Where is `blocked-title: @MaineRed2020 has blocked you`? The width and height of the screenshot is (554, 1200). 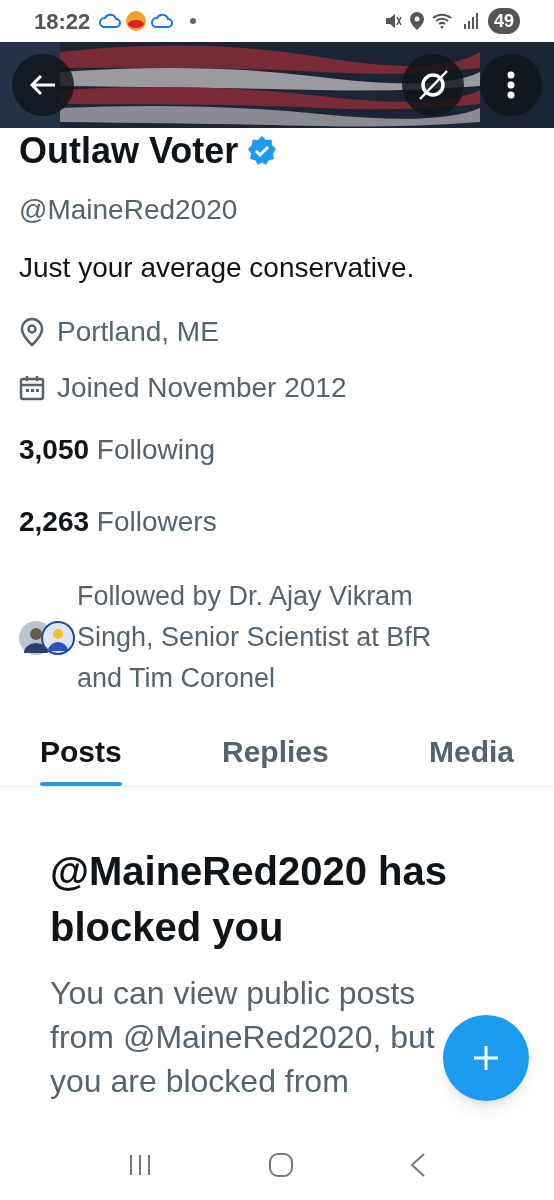
blocked-title: @MaineRed2020 has blocked you is located at coordinates (249, 899).